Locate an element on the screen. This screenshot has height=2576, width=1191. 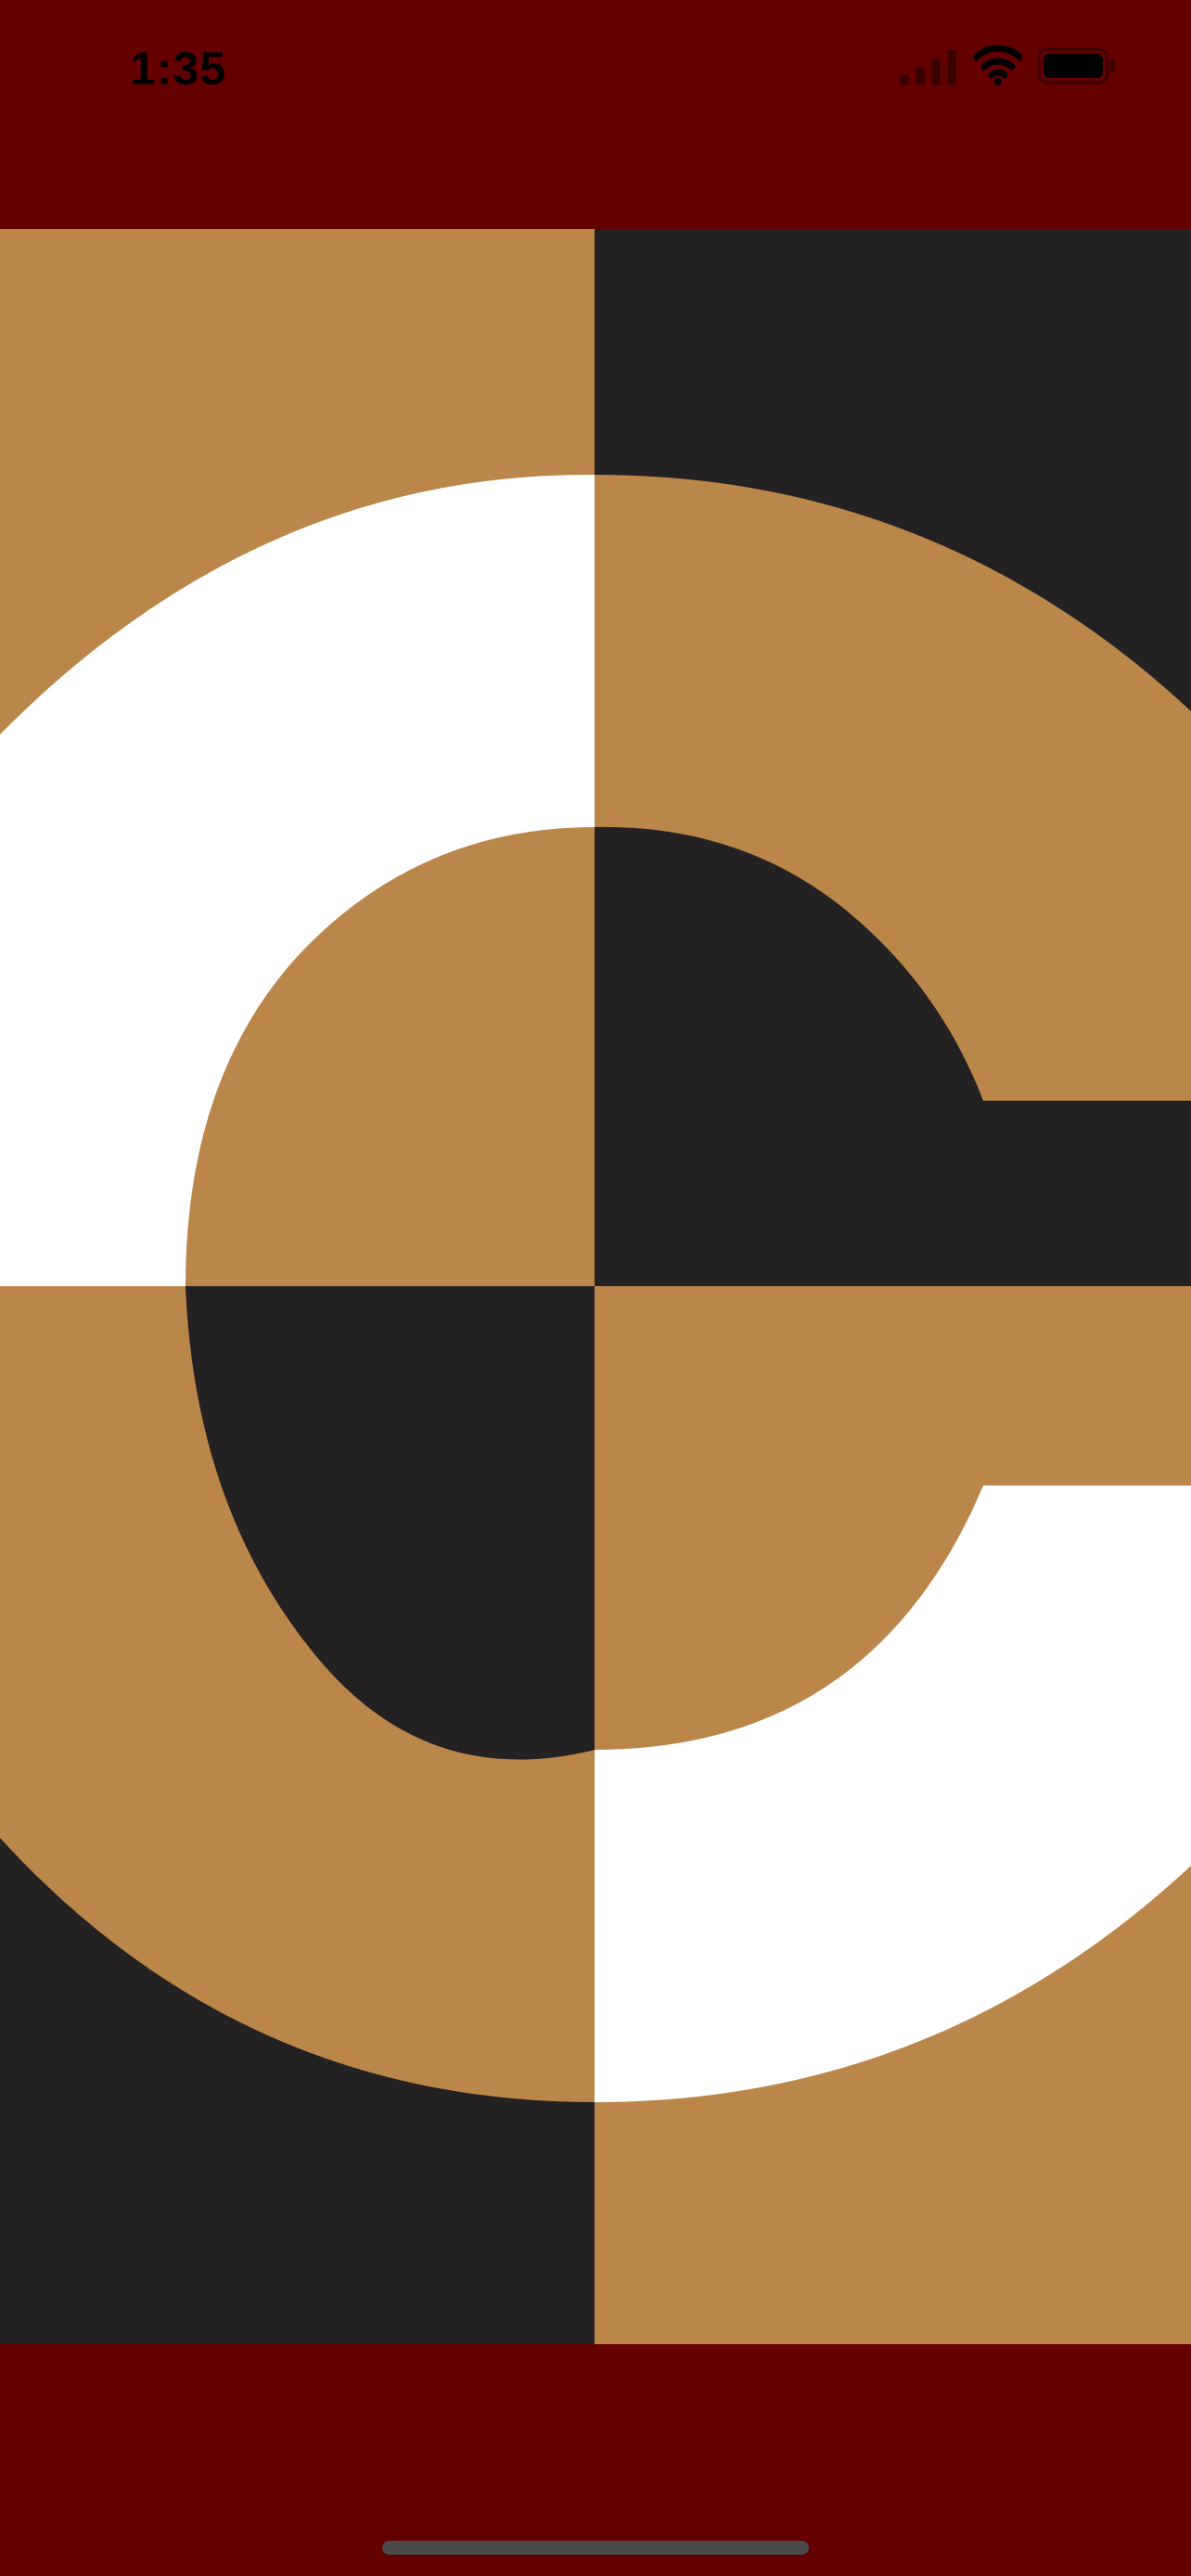
status-bar: 1:35 is located at coordinates (595, 69).